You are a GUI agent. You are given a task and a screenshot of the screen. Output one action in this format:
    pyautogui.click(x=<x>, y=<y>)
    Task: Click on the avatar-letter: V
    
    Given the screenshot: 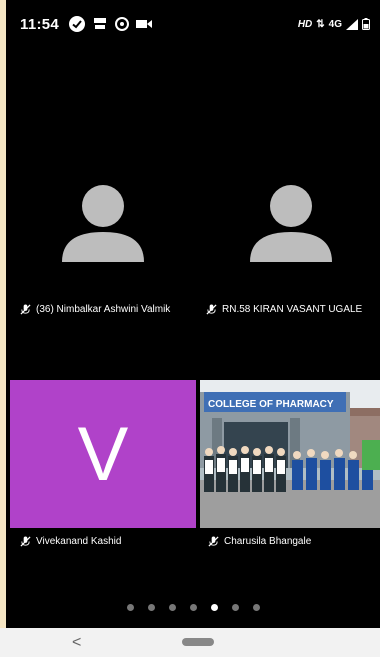 What is the action you would take?
    pyautogui.click(x=103, y=454)
    